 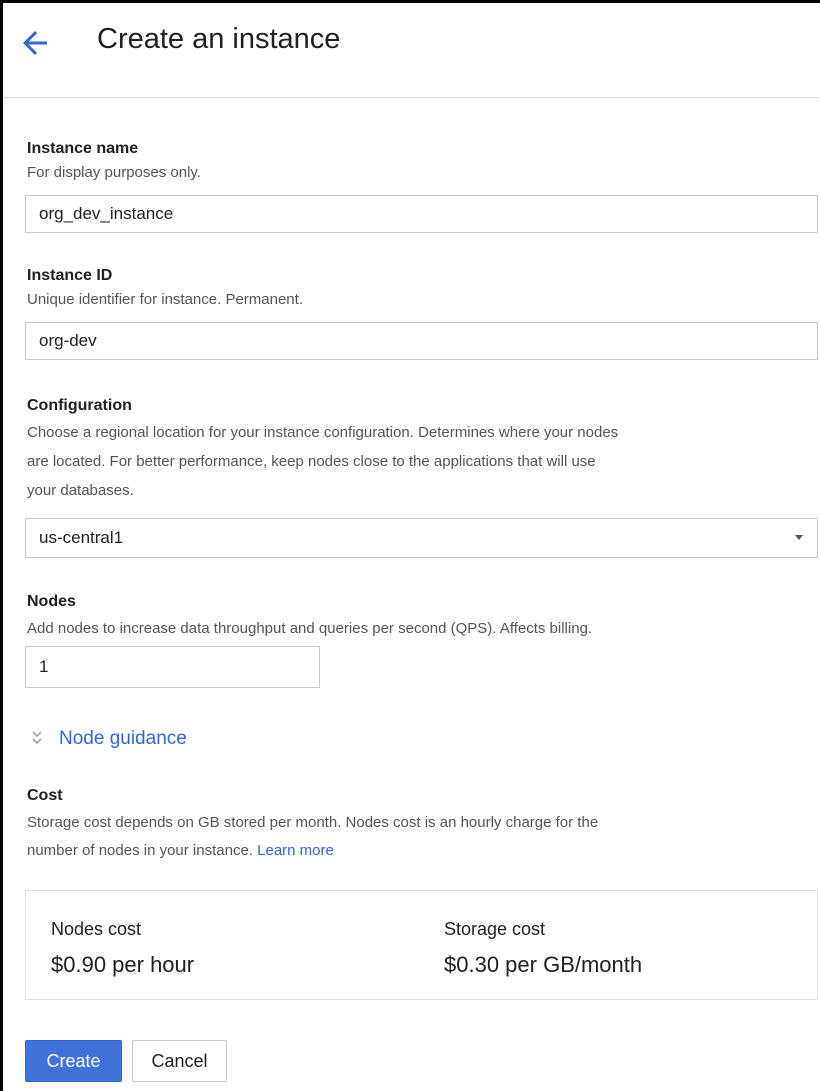 What do you see at coordinates (35, 43) in the screenshot?
I see `back-arrow-icon` at bounding box center [35, 43].